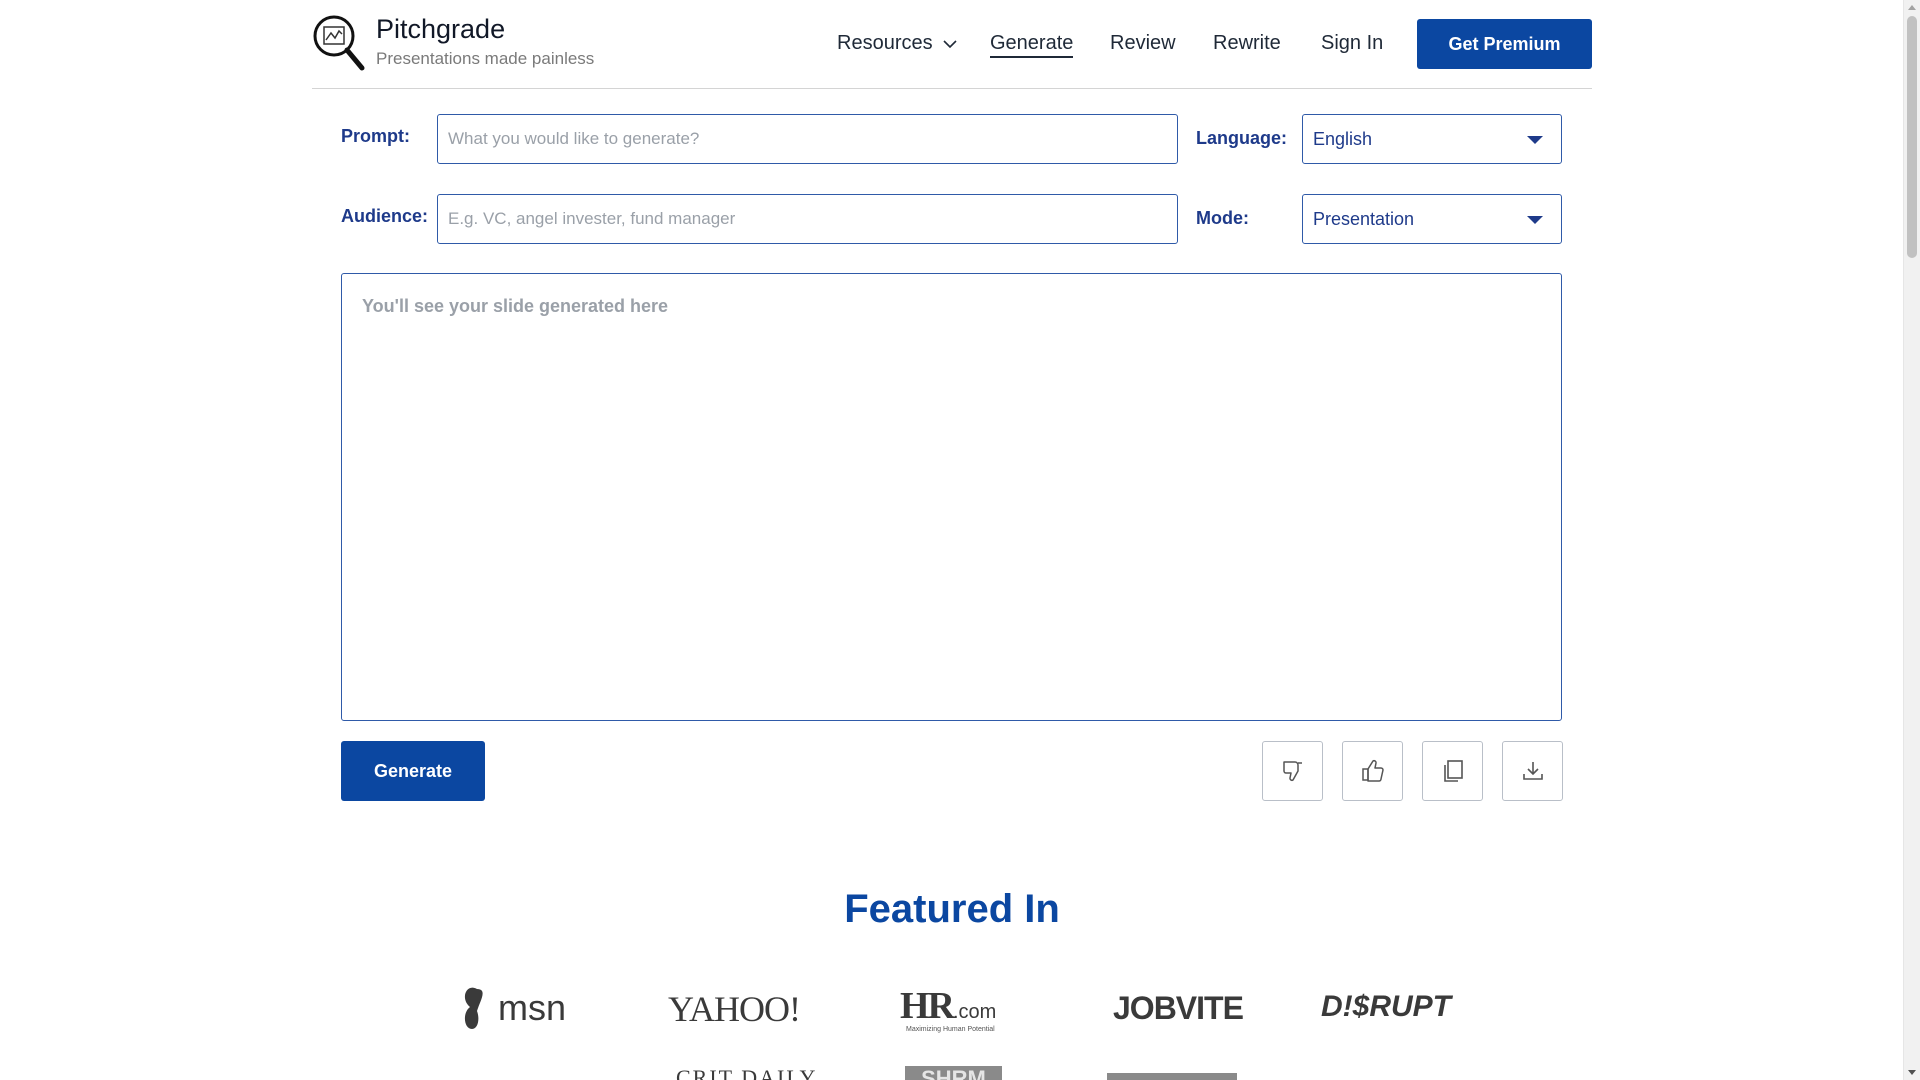 This screenshot has width=1920, height=1080. What do you see at coordinates (440, 29) in the screenshot?
I see `brand-name: Pitchgrade` at bounding box center [440, 29].